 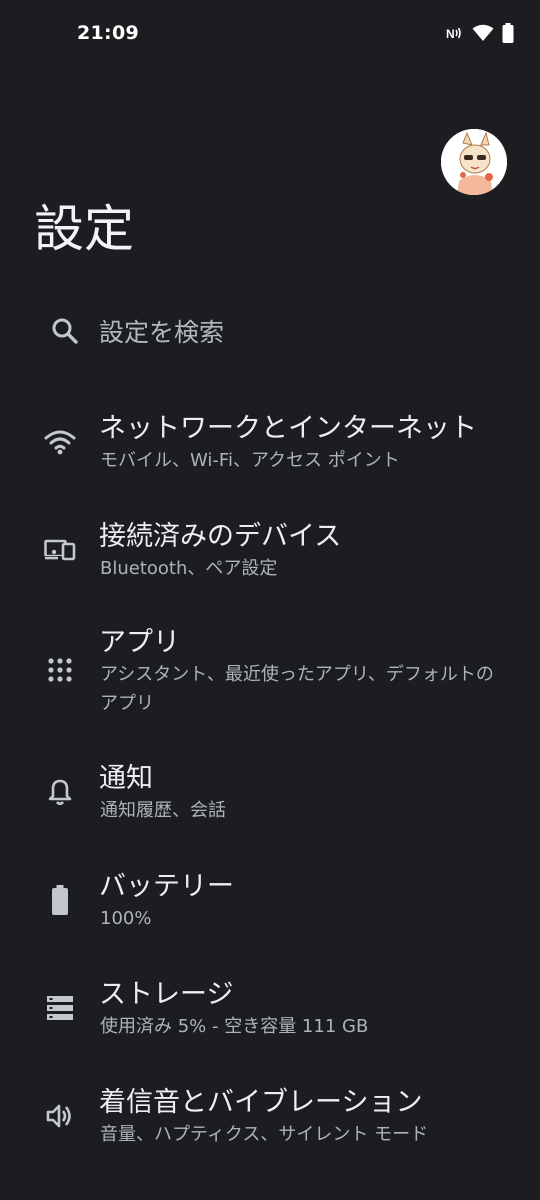 I want to click on status-icons: N, so click(x=480, y=33).